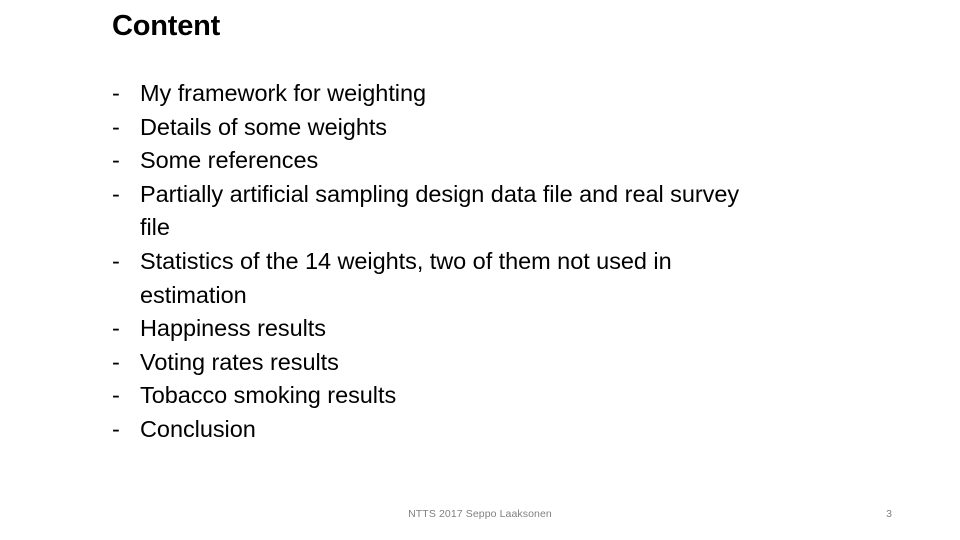  I want to click on list-item: - Details of some weights, so click(440, 128).